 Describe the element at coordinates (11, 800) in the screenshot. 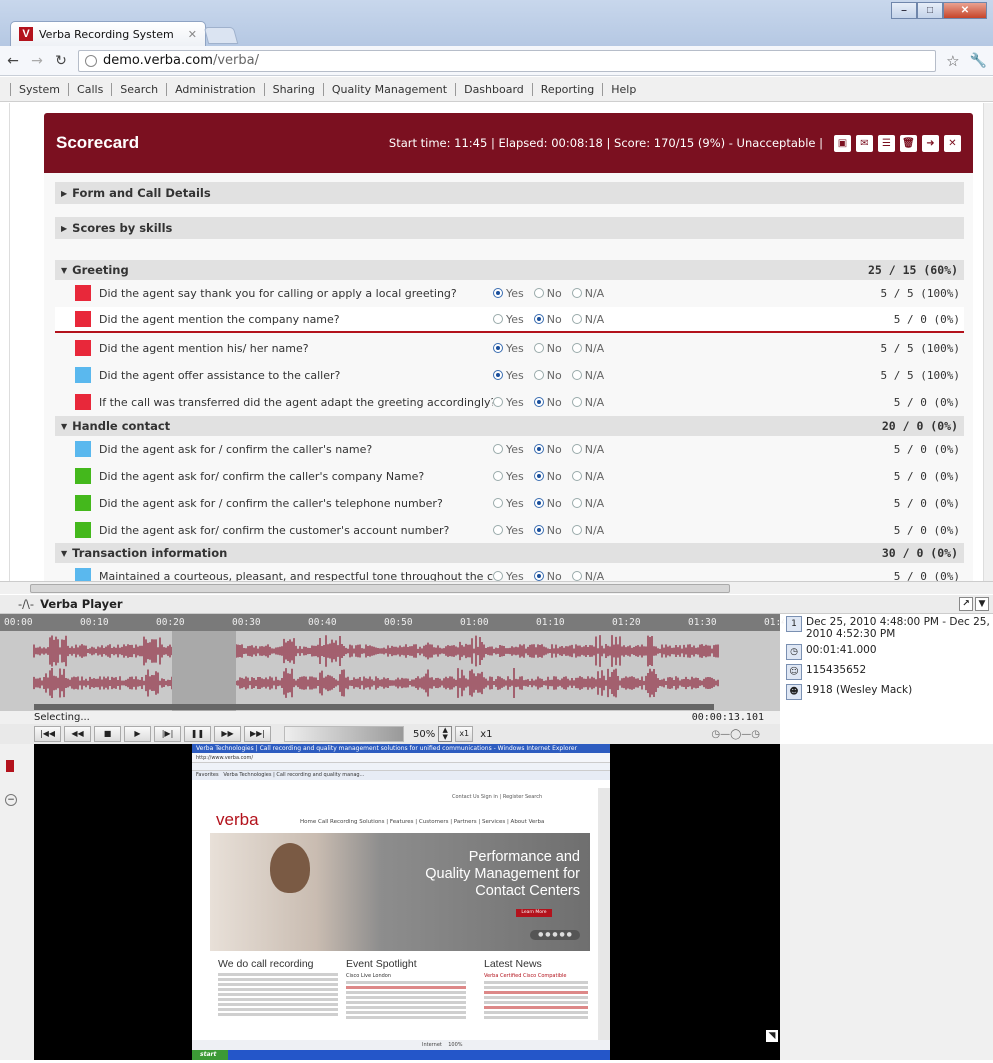

I see `zoom-out-icon: −` at that location.